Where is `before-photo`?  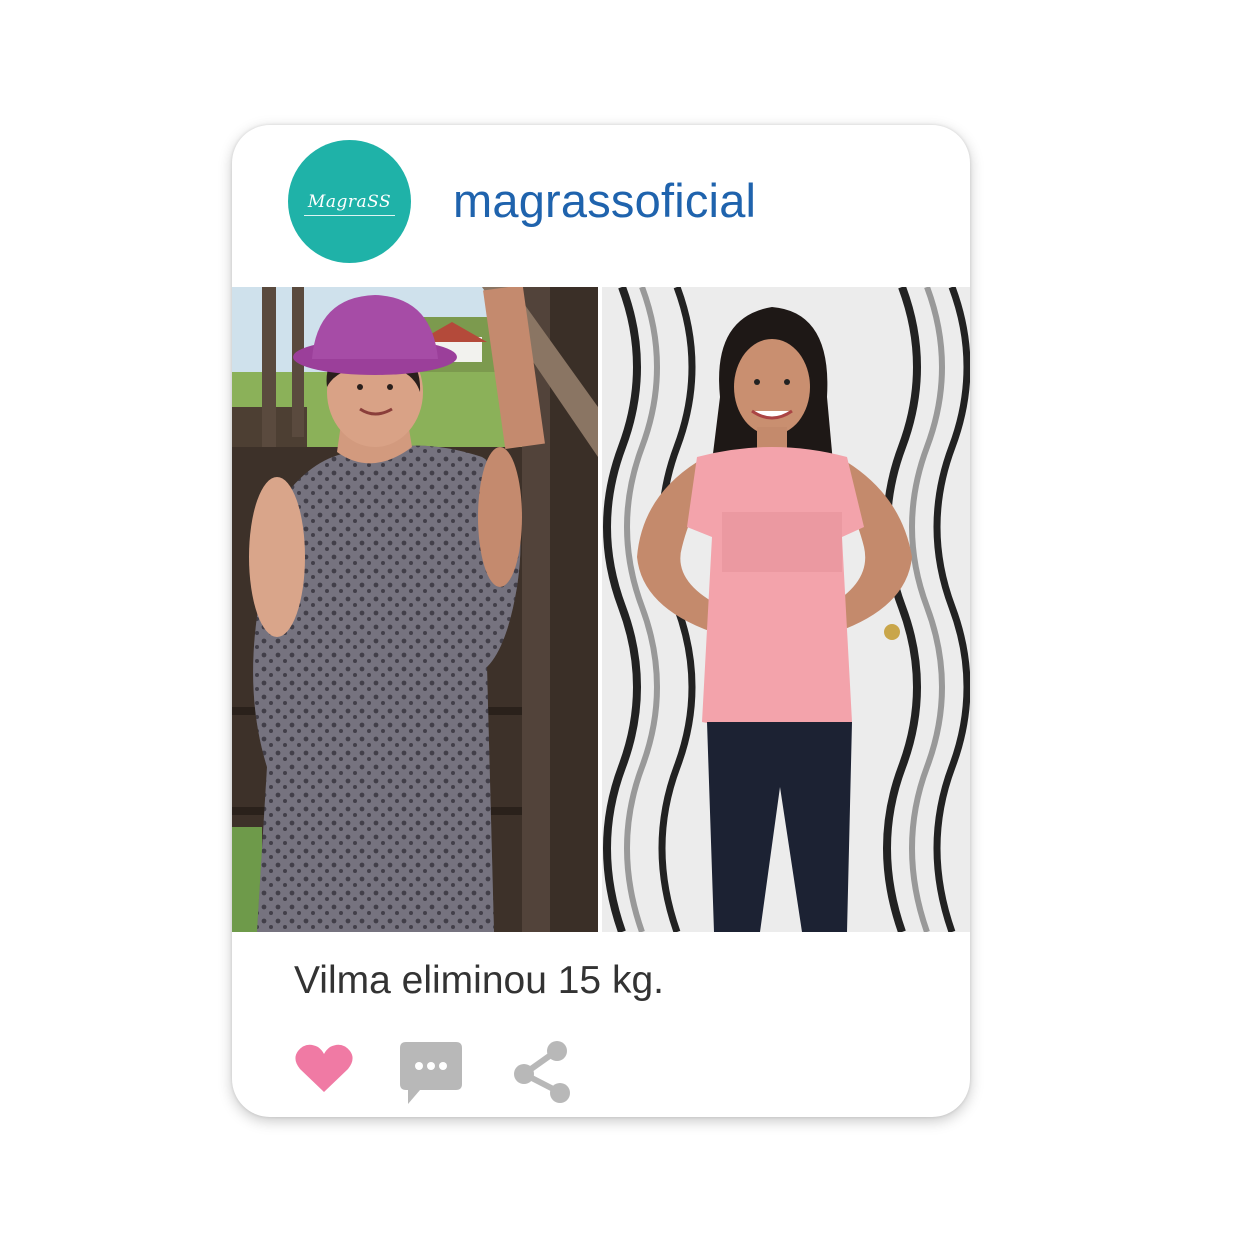 before-photo is located at coordinates (415, 609).